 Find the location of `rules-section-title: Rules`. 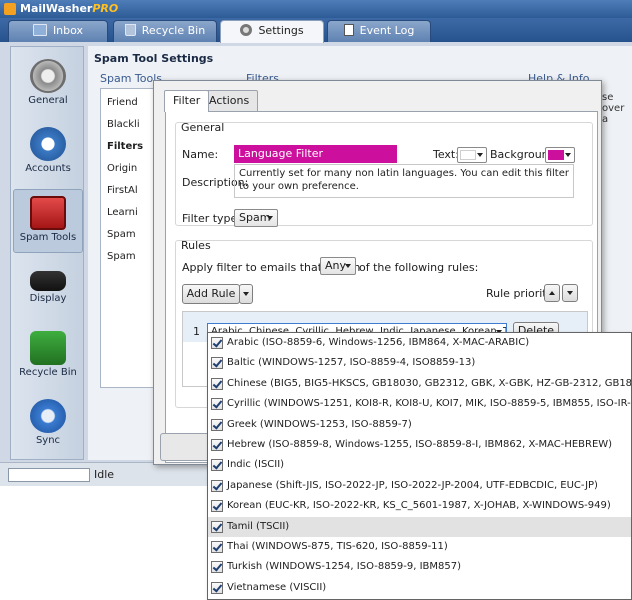

rules-section-title: Rules is located at coordinates (196, 245).